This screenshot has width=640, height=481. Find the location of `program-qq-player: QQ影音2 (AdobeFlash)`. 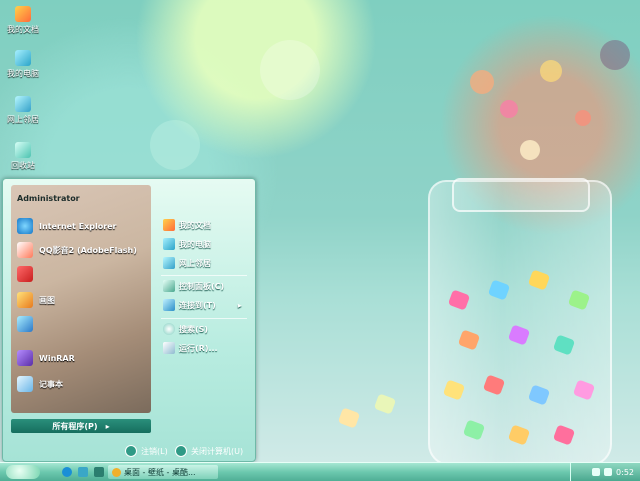

program-qq-player: QQ影音2 (AdobeFlash) is located at coordinates (77, 250).